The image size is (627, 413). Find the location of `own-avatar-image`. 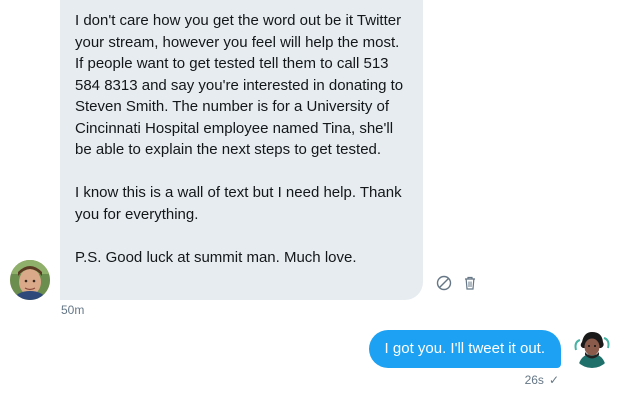

own-avatar-image is located at coordinates (592, 348).